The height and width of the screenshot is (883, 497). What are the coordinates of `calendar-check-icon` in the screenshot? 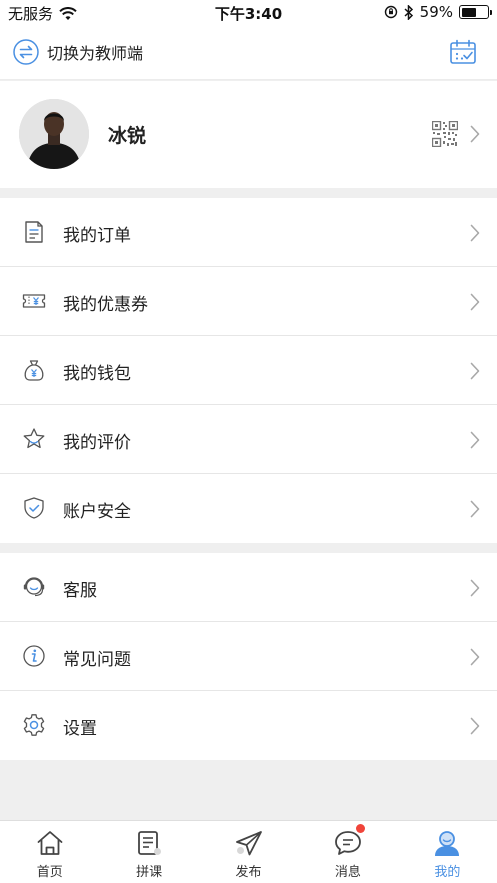 It's located at (463, 51).